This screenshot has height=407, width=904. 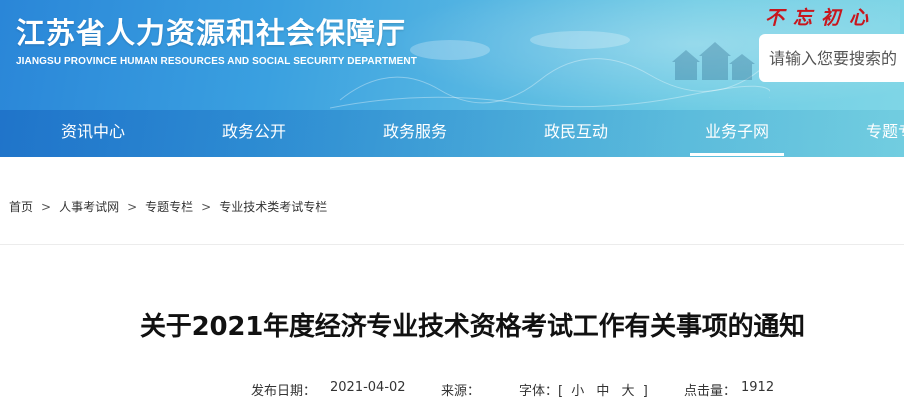 I want to click on font-size-bracket: ], so click(x=645, y=391).